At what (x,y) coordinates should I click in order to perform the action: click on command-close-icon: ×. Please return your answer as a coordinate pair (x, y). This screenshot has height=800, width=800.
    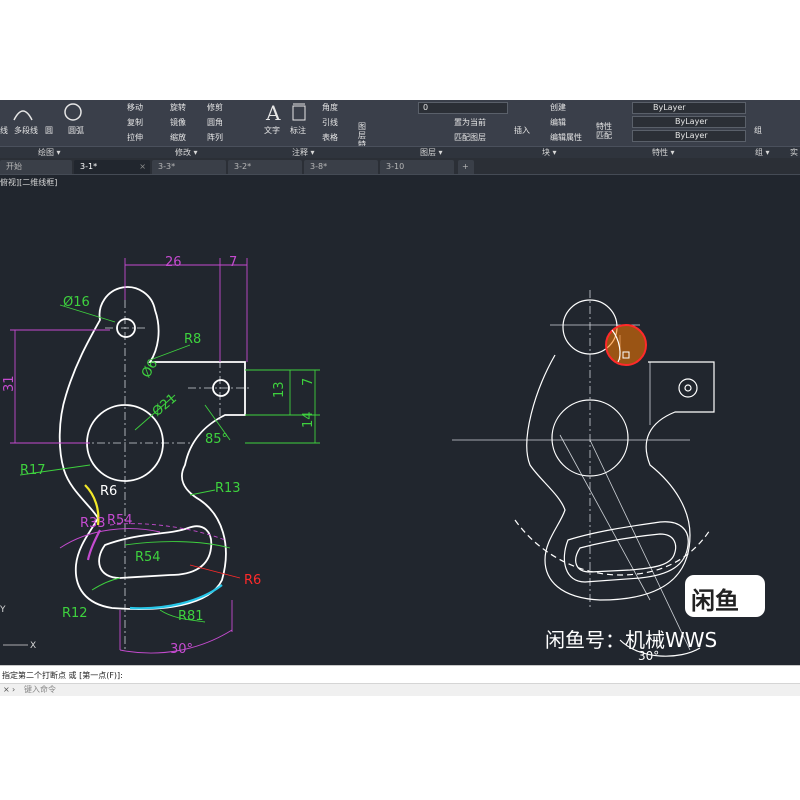
    Looking at the image, I should click on (6, 690).